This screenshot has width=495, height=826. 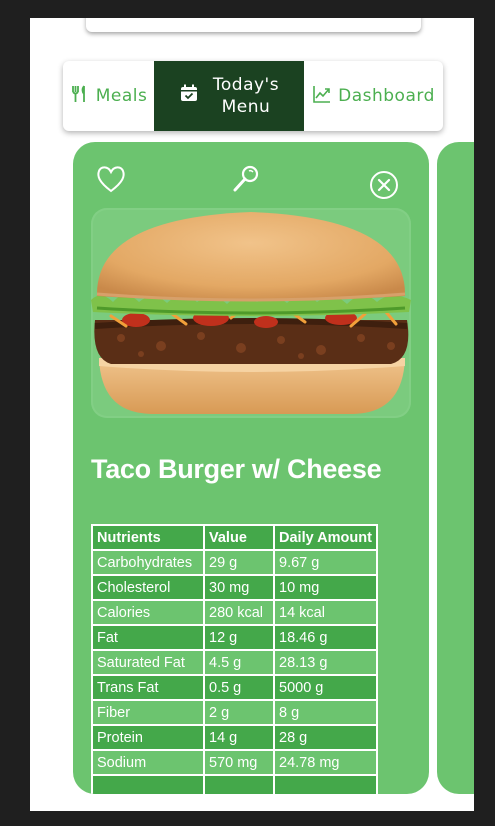 I want to click on utensils-icon, so click(x=80, y=96).